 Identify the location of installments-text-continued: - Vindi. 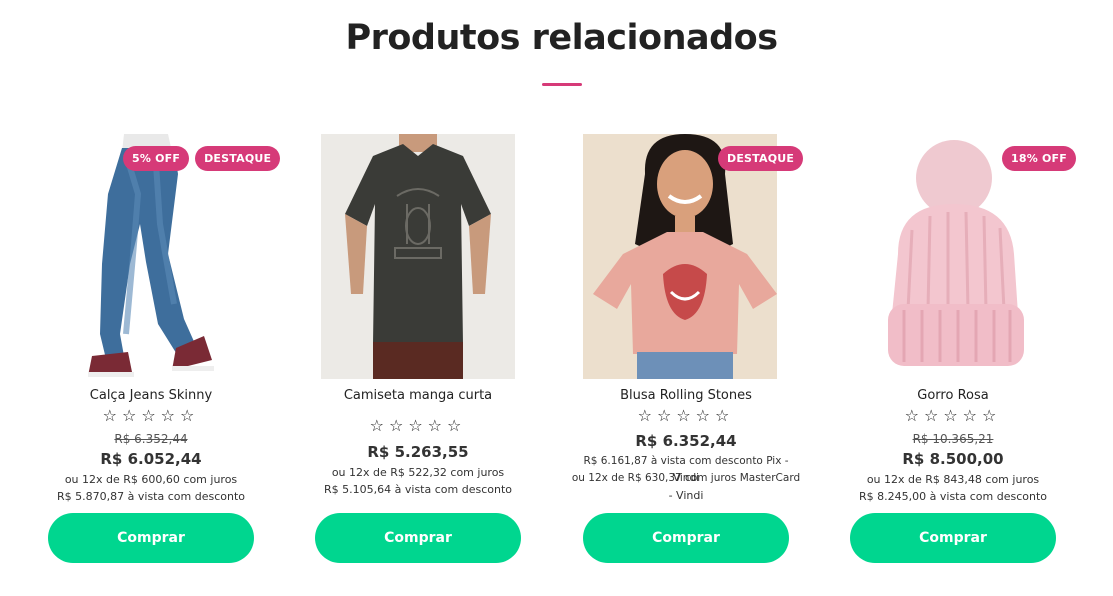
(686, 495).